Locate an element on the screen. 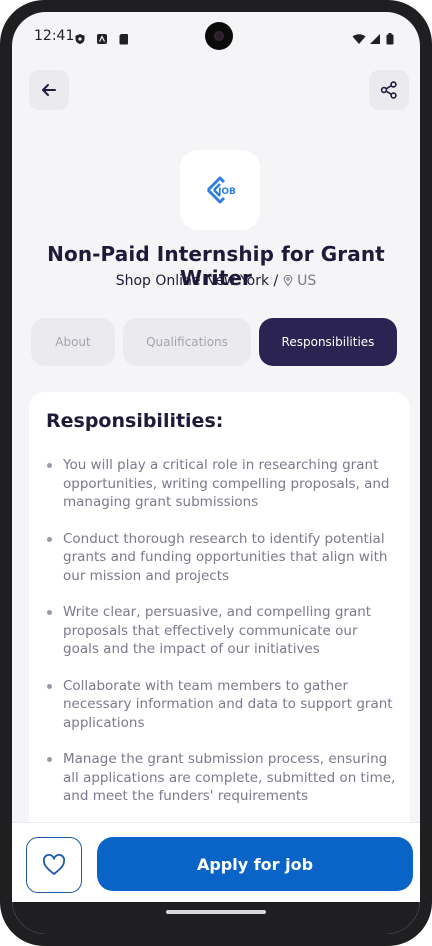 Image resolution: width=432 pixels, height=946 pixels. front-camera is located at coordinates (219, 36).